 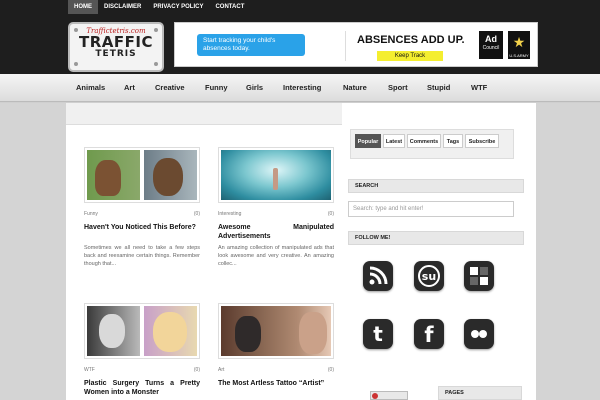 I want to click on tab-subscribe: Subscribe, so click(x=482, y=141).